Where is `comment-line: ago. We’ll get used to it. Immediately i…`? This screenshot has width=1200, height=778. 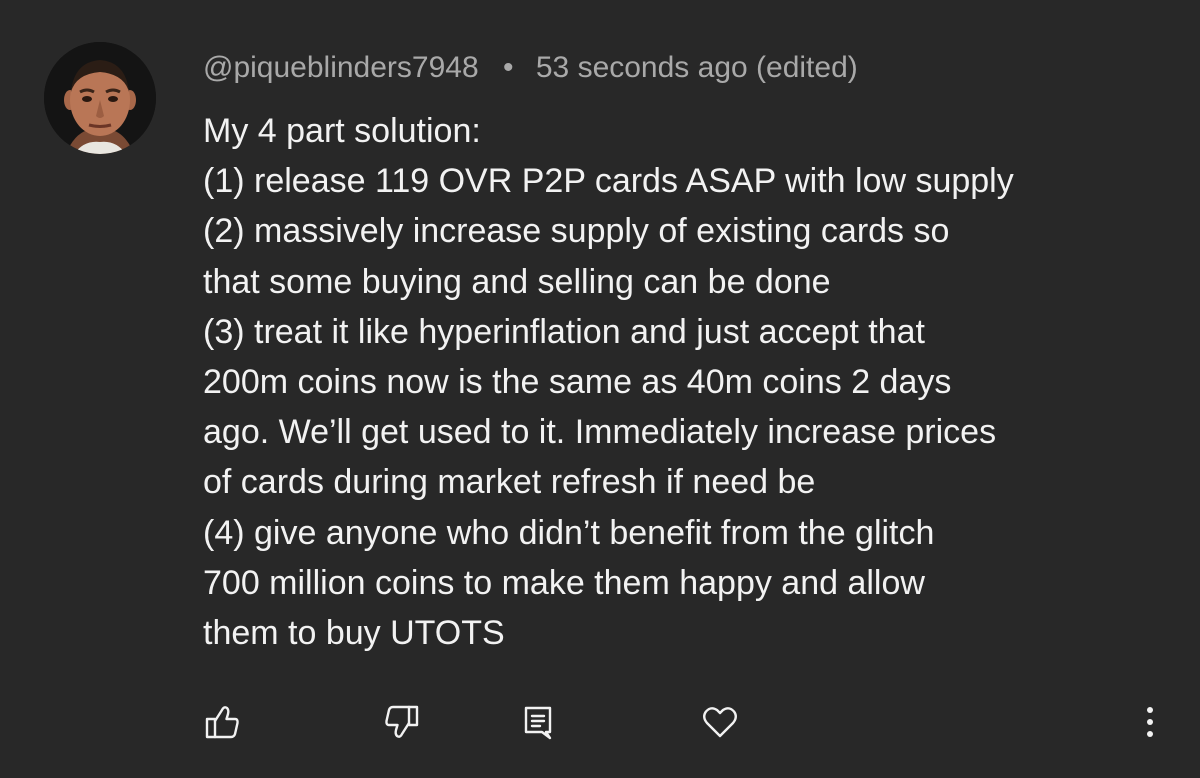 comment-line: ago. We’ll get used to it. Immediately i… is located at coordinates (600, 432).